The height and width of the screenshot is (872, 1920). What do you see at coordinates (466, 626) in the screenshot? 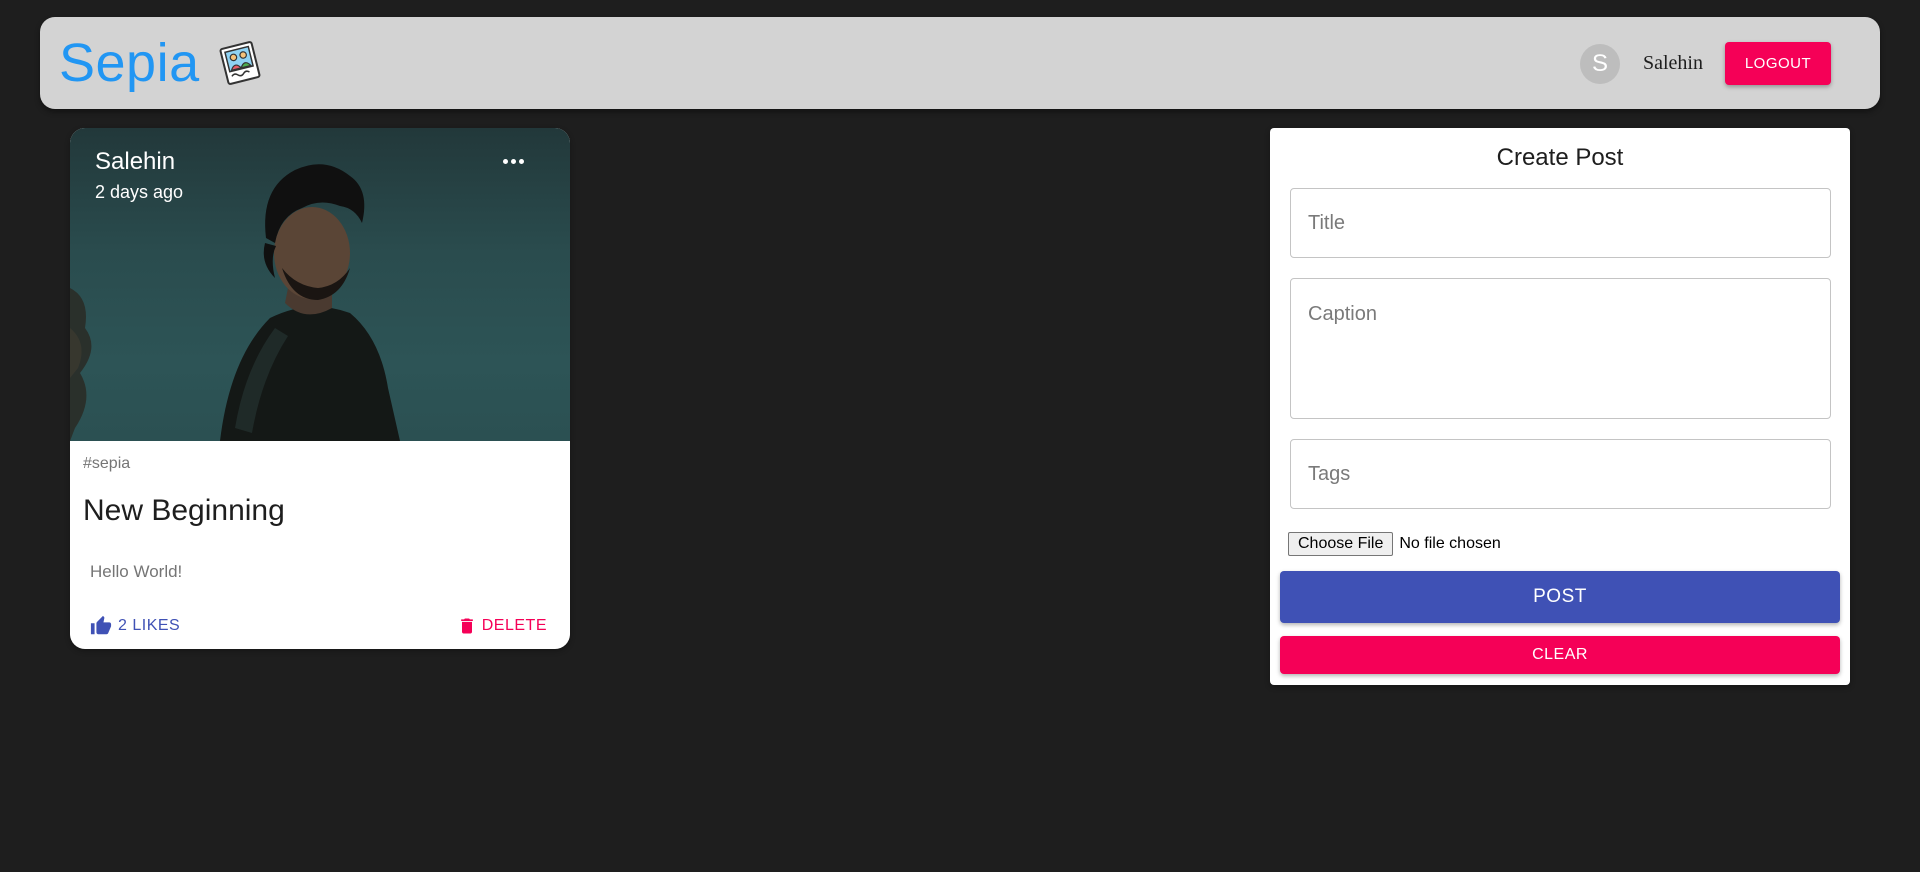
I see `trash-icon` at bounding box center [466, 626].